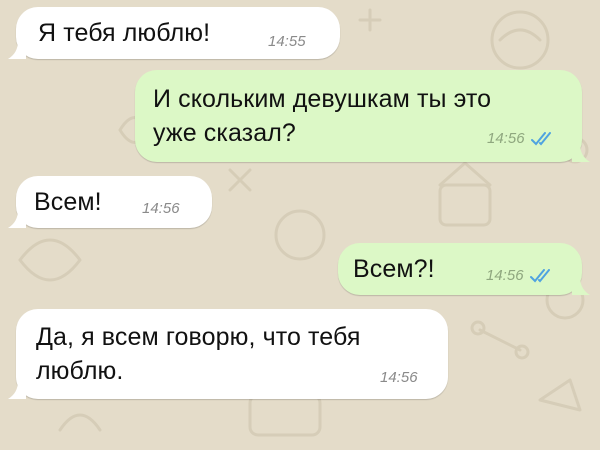  Describe the element at coordinates (322, 99) in the screenshot. I see `message-text-line: И скольким девушкам ты это` at that location.